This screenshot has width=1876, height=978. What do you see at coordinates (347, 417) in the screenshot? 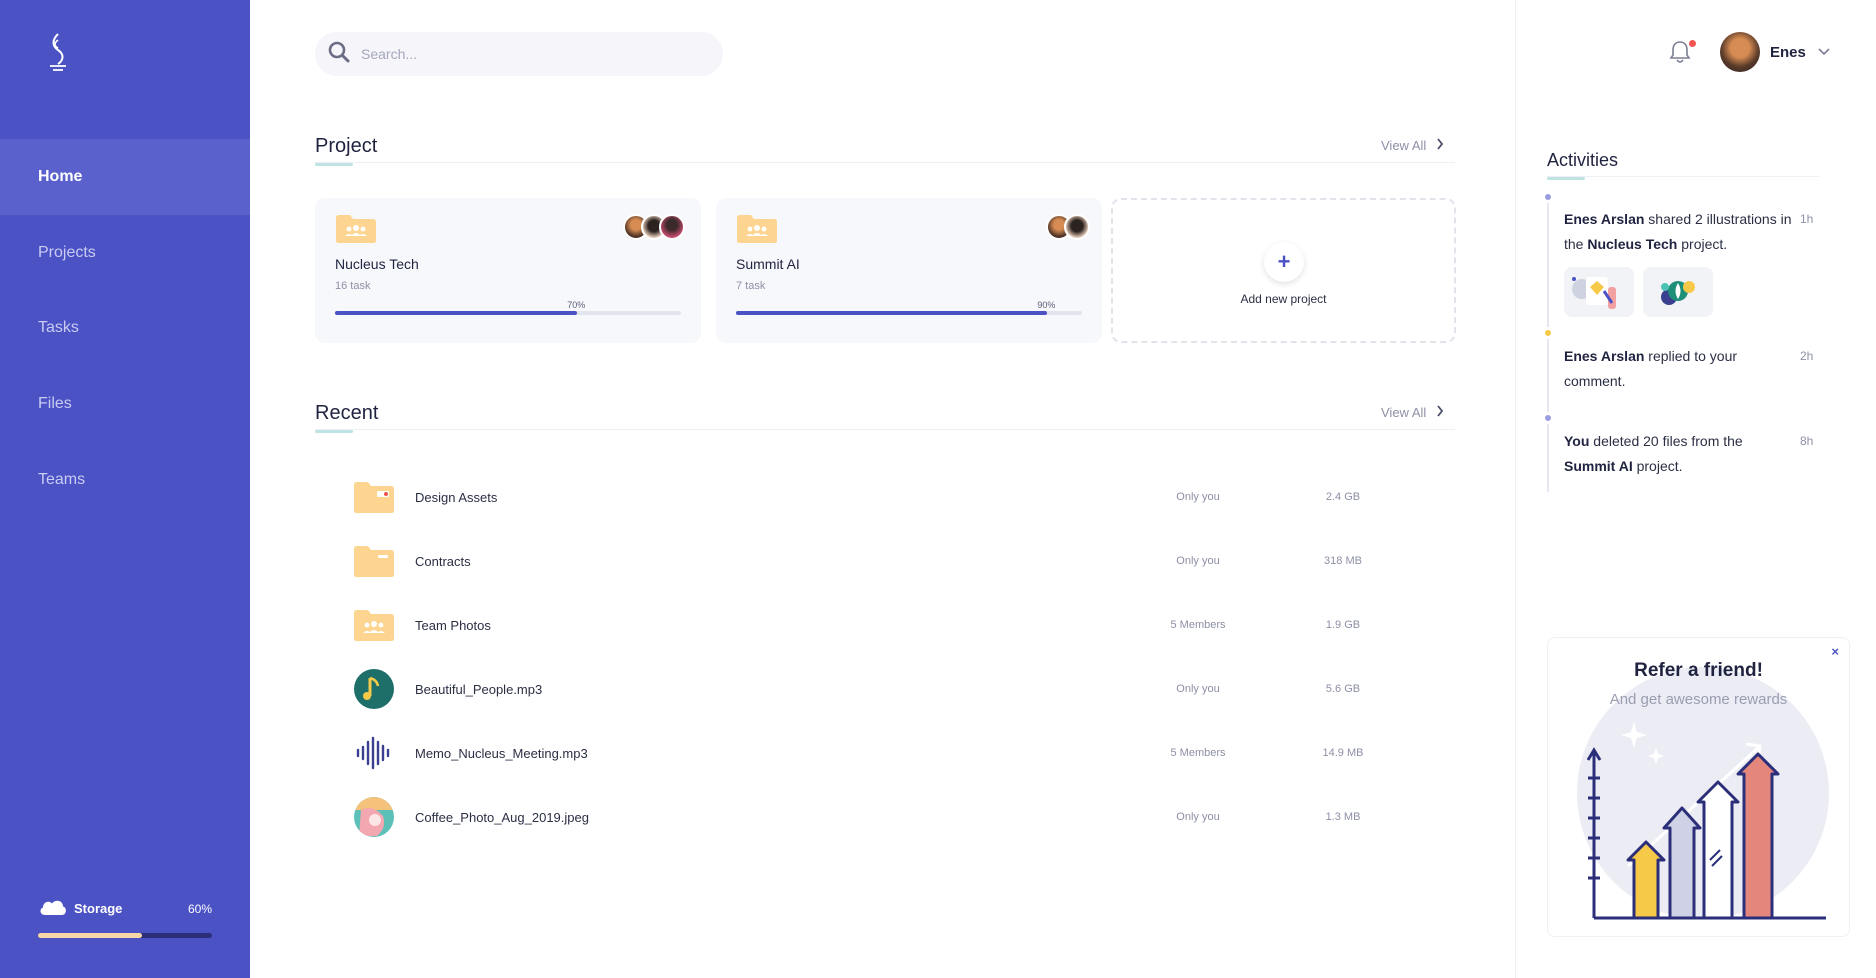
I see `recent-section-title: Recent` at bounding box center [347, 417].